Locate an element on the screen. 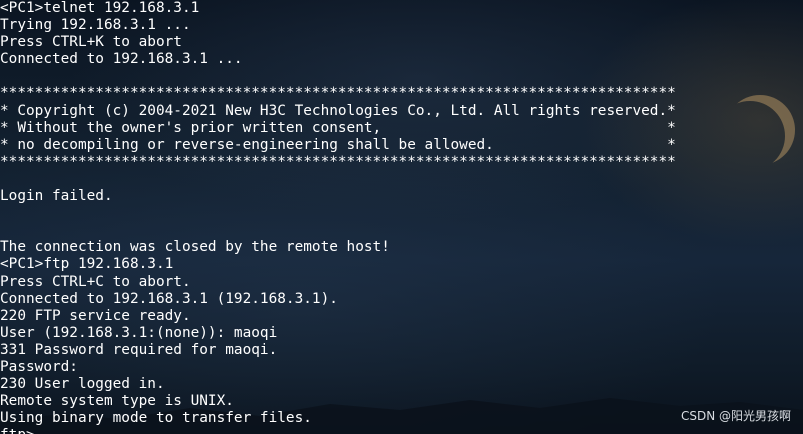 The width and height of the screenshot is (803, 434). terminal-line: Press CTRL+C to abort. is located at coordinates (95, 281).